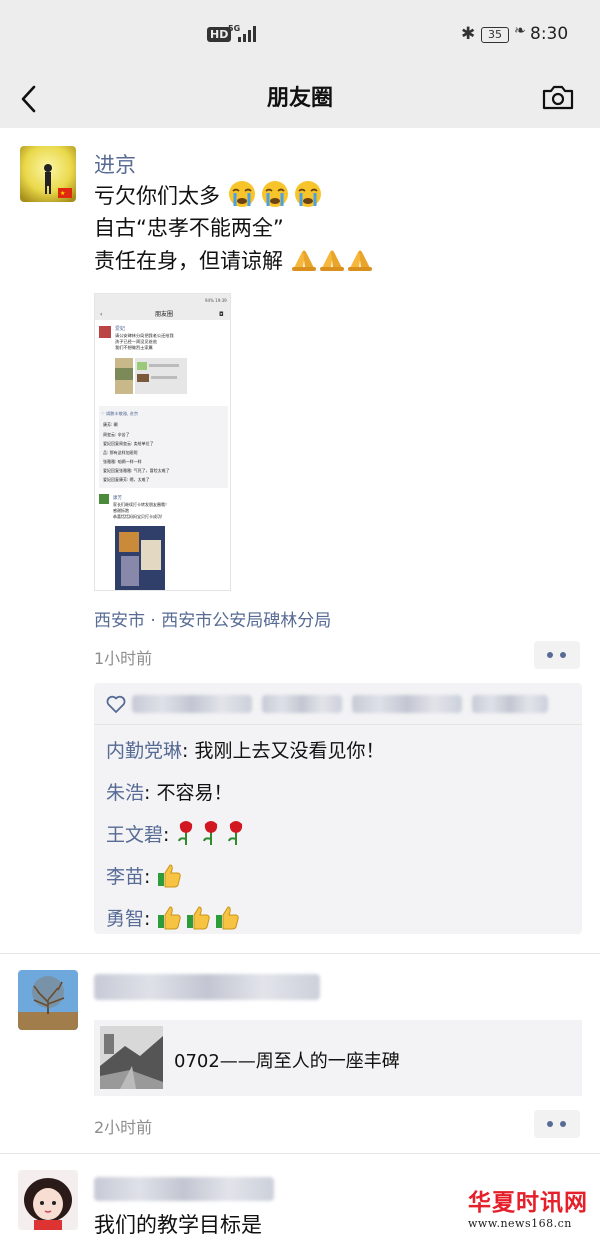  What do you see at coordinates (247, 34) in the screenshot?
I see `signal-icon` at bounding box center [247, 34].